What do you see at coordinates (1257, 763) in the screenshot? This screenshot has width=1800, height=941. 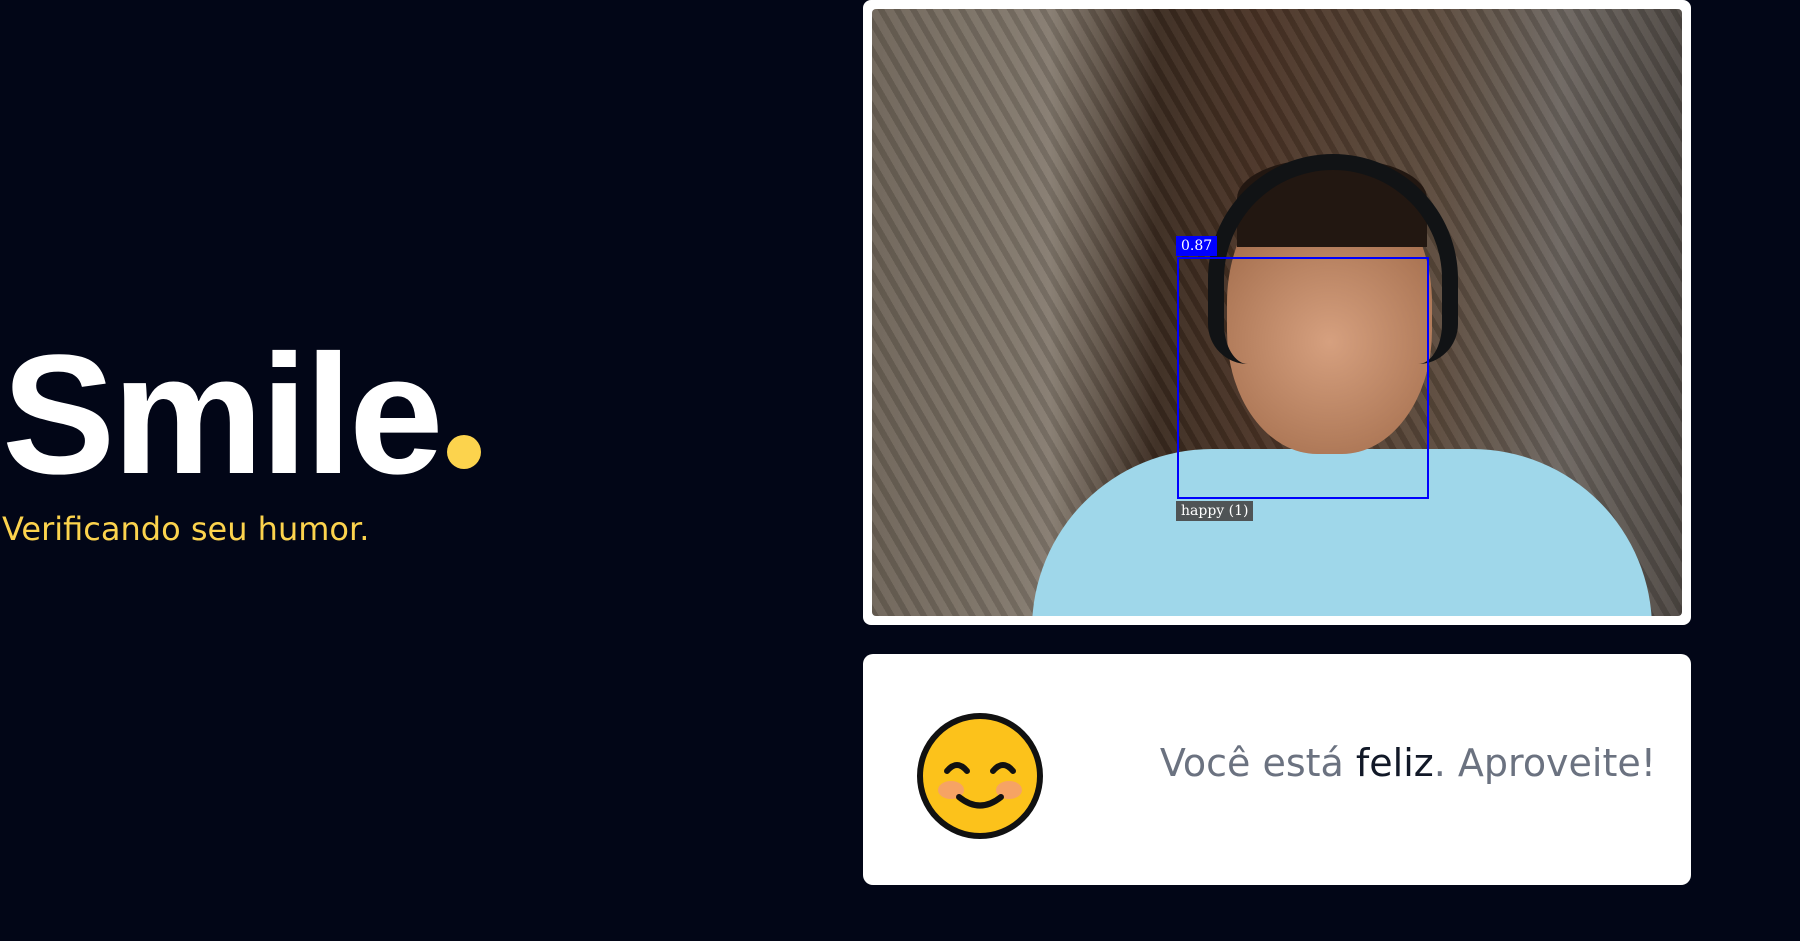 I see `mood-message-prefix: Você está` at bounding box center [1257, 763].